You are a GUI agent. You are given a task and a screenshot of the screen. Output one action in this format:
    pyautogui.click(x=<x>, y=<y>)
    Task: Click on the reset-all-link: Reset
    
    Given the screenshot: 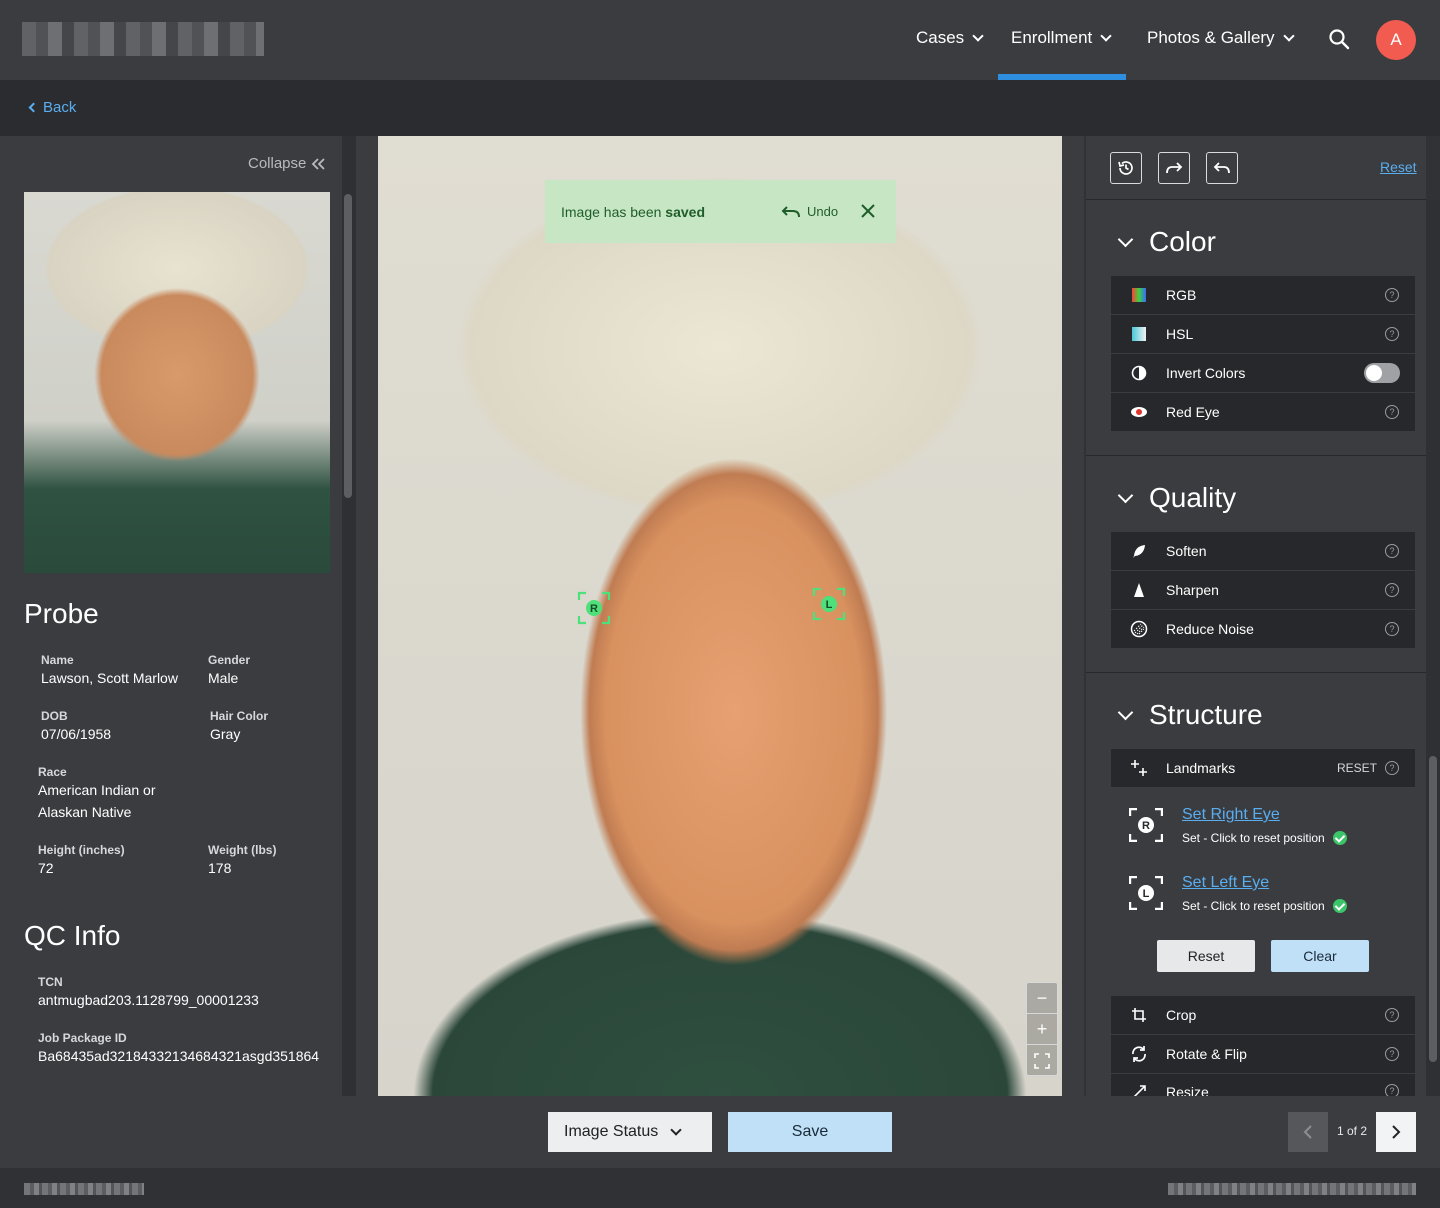 What is the action you would take?
    pyautogui.click(x=1398, y=167)
    